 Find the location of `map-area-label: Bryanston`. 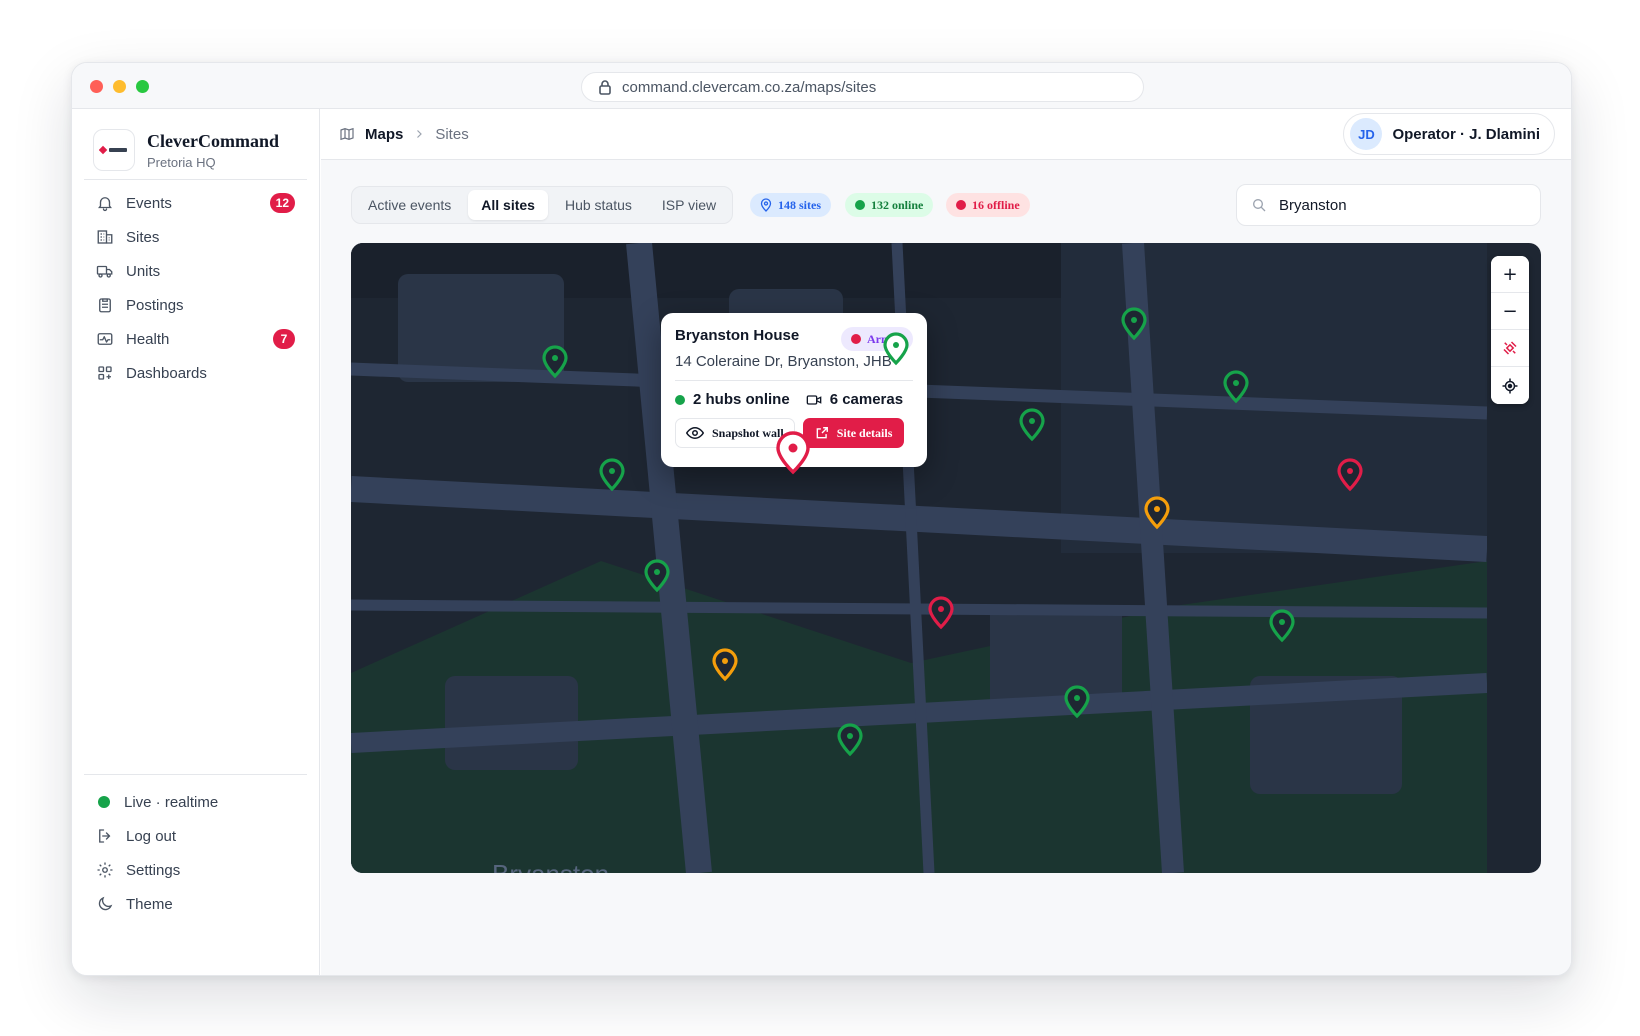

map-area-label: Bryanston is located at coordinates (550, 866).